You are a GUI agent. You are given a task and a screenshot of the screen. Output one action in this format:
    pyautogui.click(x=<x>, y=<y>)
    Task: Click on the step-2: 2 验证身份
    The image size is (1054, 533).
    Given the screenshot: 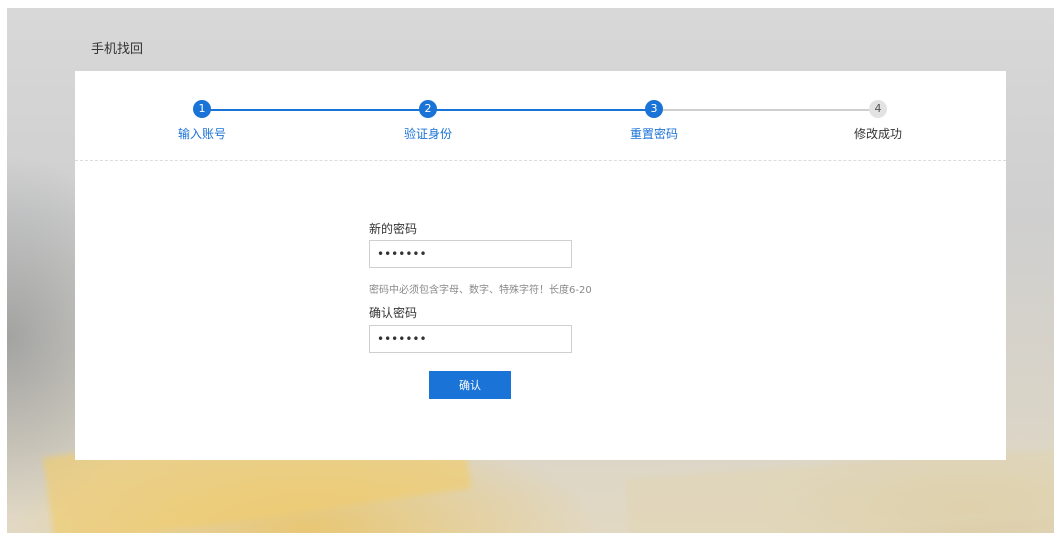 What is the action you would take?
    pyautogui.click(x=428, y=121)
    